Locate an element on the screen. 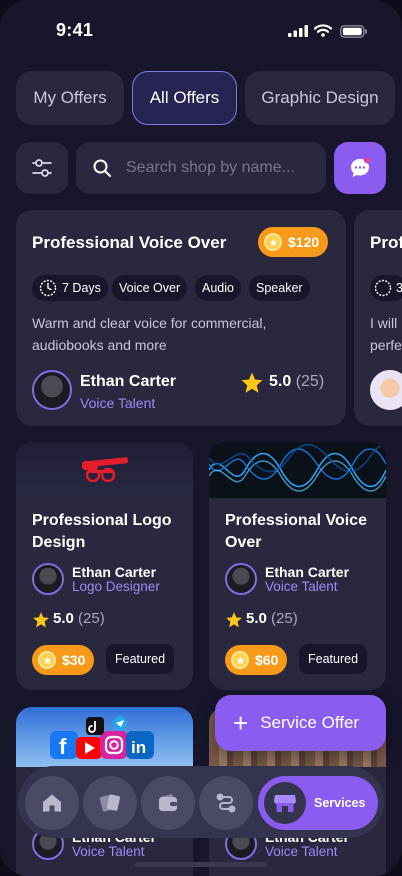 The image size is (402, 876). nav-cards-button is located at coordinates (110, 803).